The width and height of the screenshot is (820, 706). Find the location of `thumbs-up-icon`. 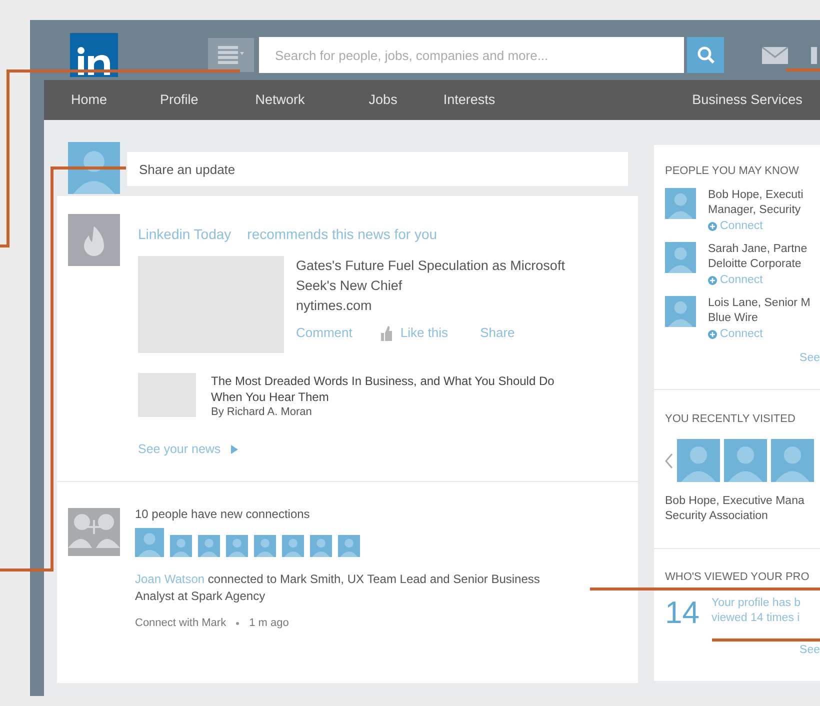

thumbs-up-icon is located at coordinates (386, 333).